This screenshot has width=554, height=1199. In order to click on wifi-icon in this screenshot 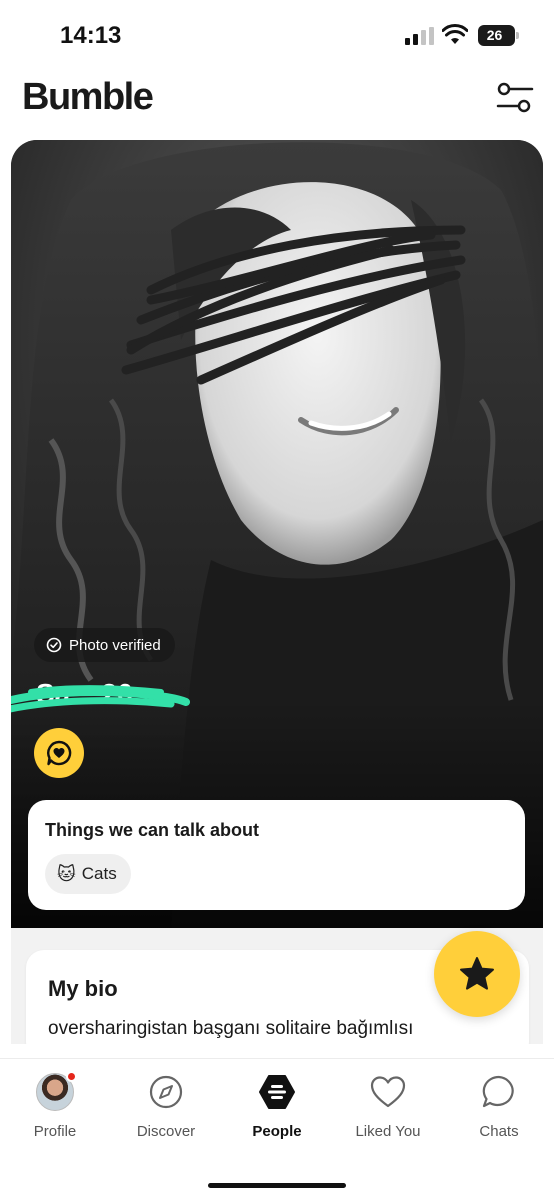, I will do `click(455, 34)`.